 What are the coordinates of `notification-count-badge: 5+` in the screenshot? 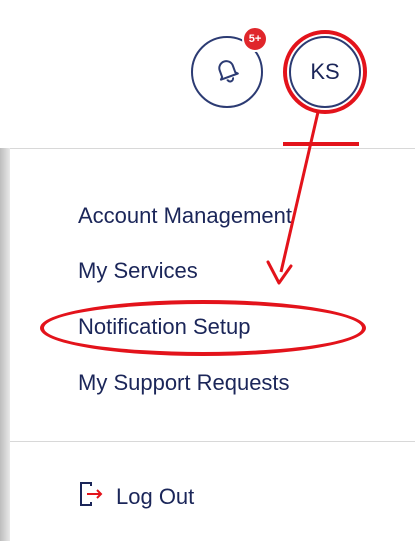 It's located at (255, 39).